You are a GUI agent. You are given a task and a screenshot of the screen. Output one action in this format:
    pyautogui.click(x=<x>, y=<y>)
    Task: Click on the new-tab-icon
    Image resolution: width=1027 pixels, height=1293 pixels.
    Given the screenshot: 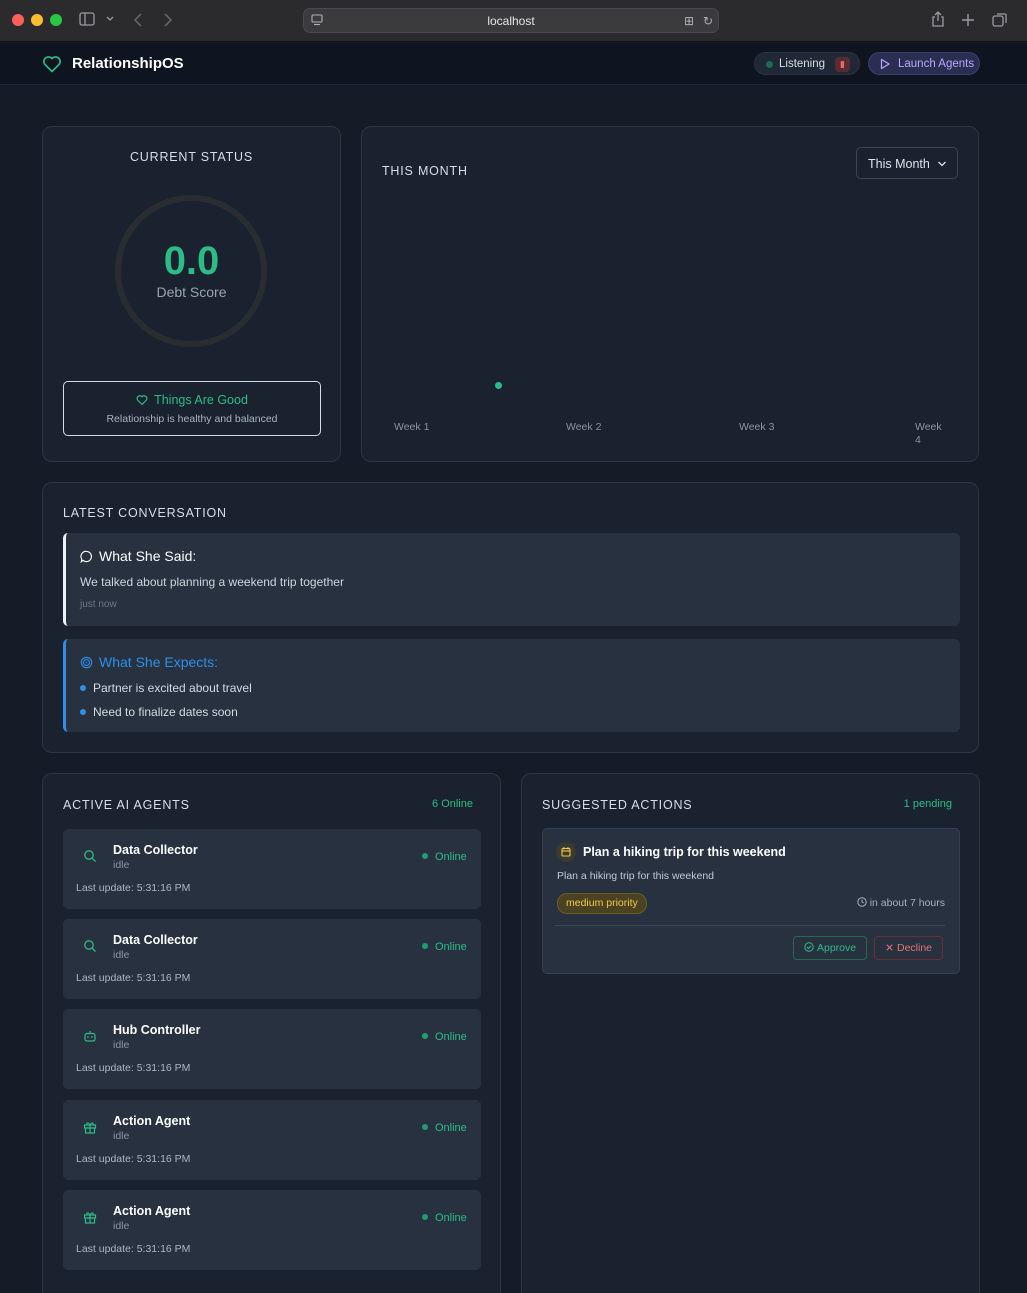 What is the action you would take?
    pyautogui.click(x=968, y=20)
    